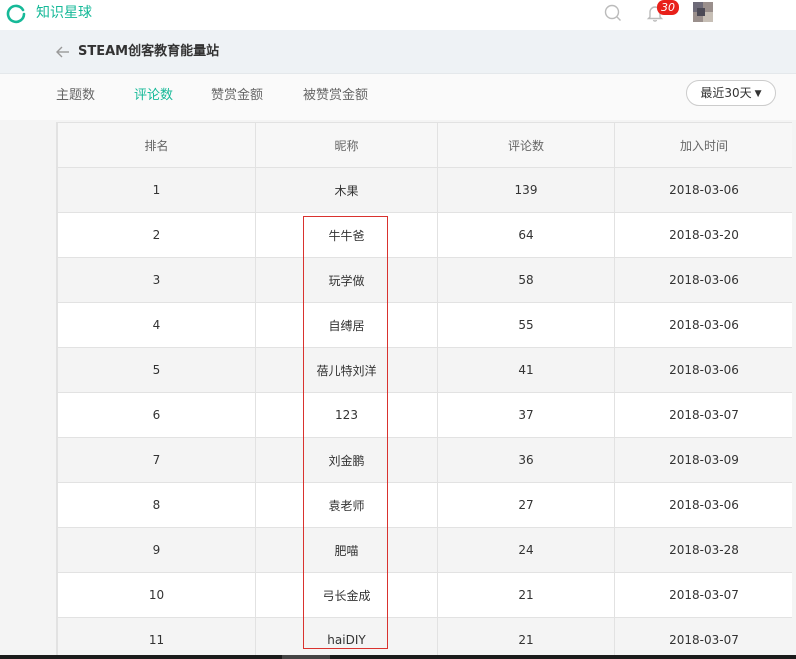 The image size is (796, 659). I want to click on table-row: 6 123 37 2018-03-07, so click(424, 415).